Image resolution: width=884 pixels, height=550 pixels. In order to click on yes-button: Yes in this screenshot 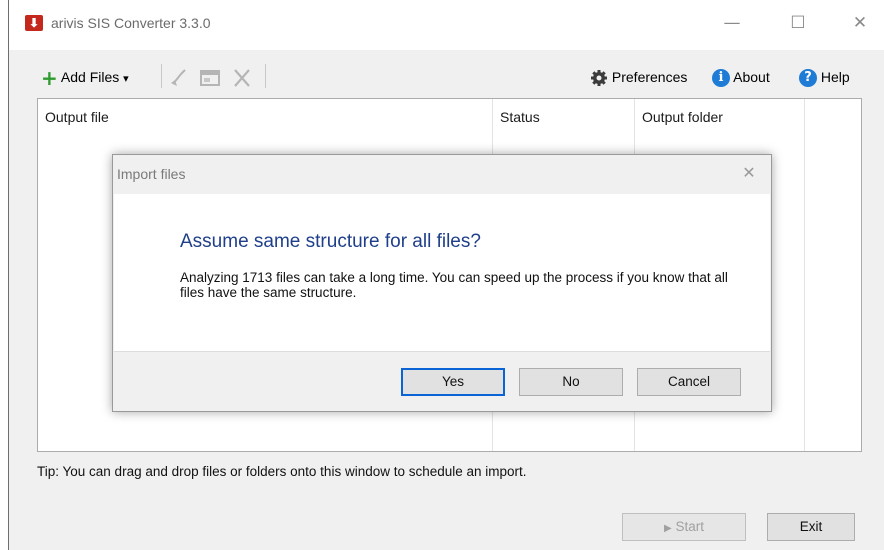, I will do `click(453, 382)`.